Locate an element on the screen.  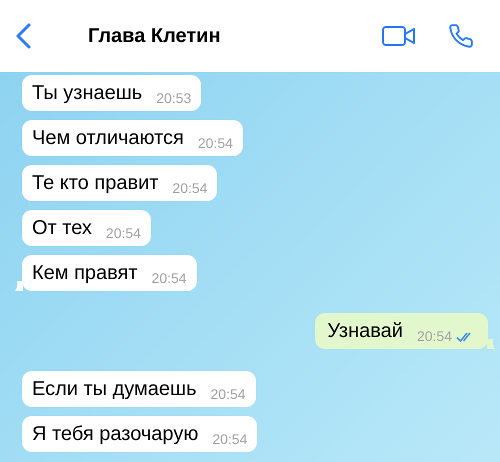
message-text: Узнавай is located at coordinates (365, 331).